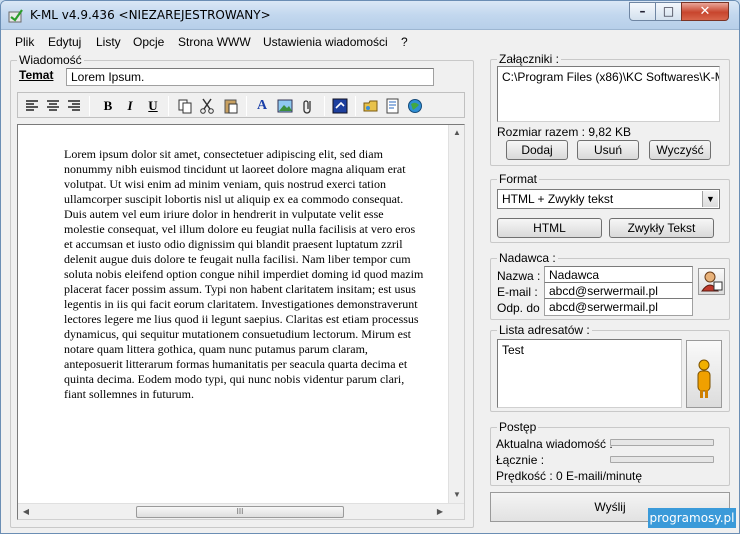 The width and height of the screenshot is (740, 534). I want to click on minimize-icon: –, so click(642, 11).